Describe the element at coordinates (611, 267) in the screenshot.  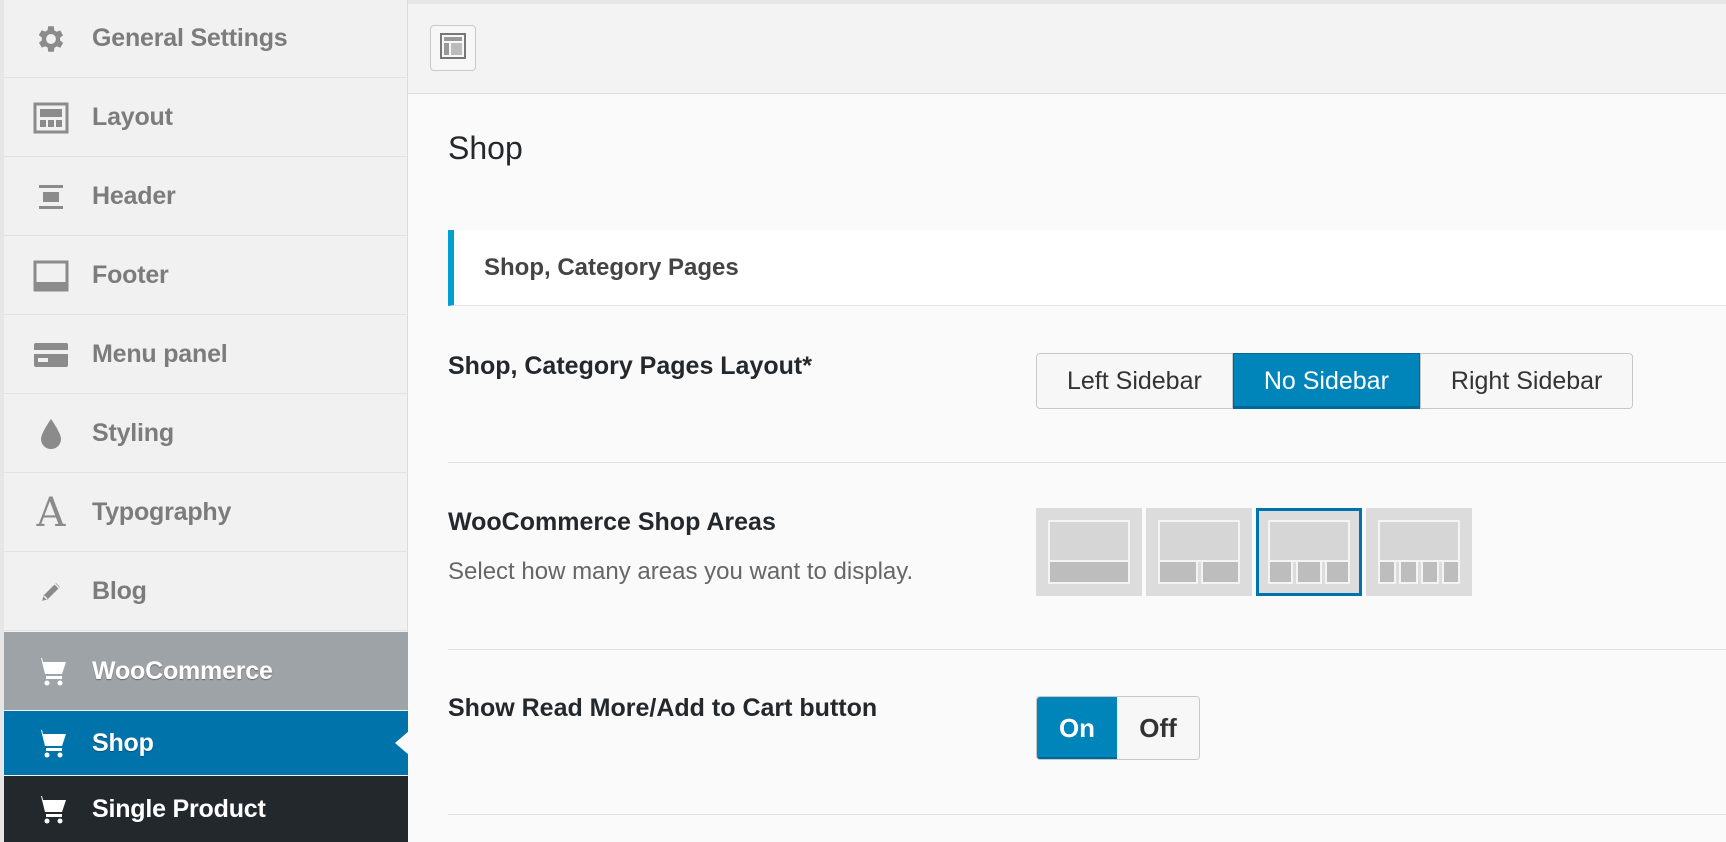
I see `section-title: Shop, Category Pages` at that location.